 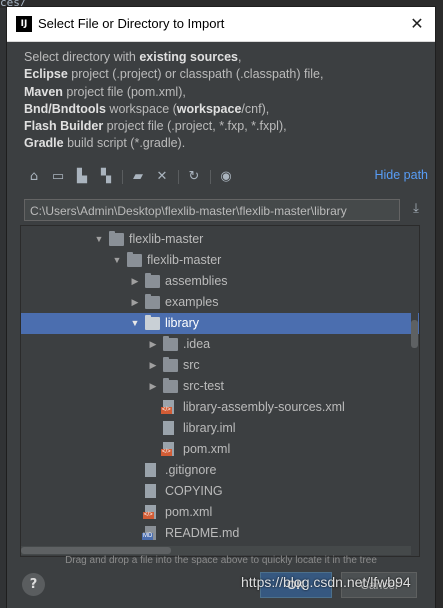 I want to click on description-line: Gradle build script (*.gradle)., so click(x=173, y=143).